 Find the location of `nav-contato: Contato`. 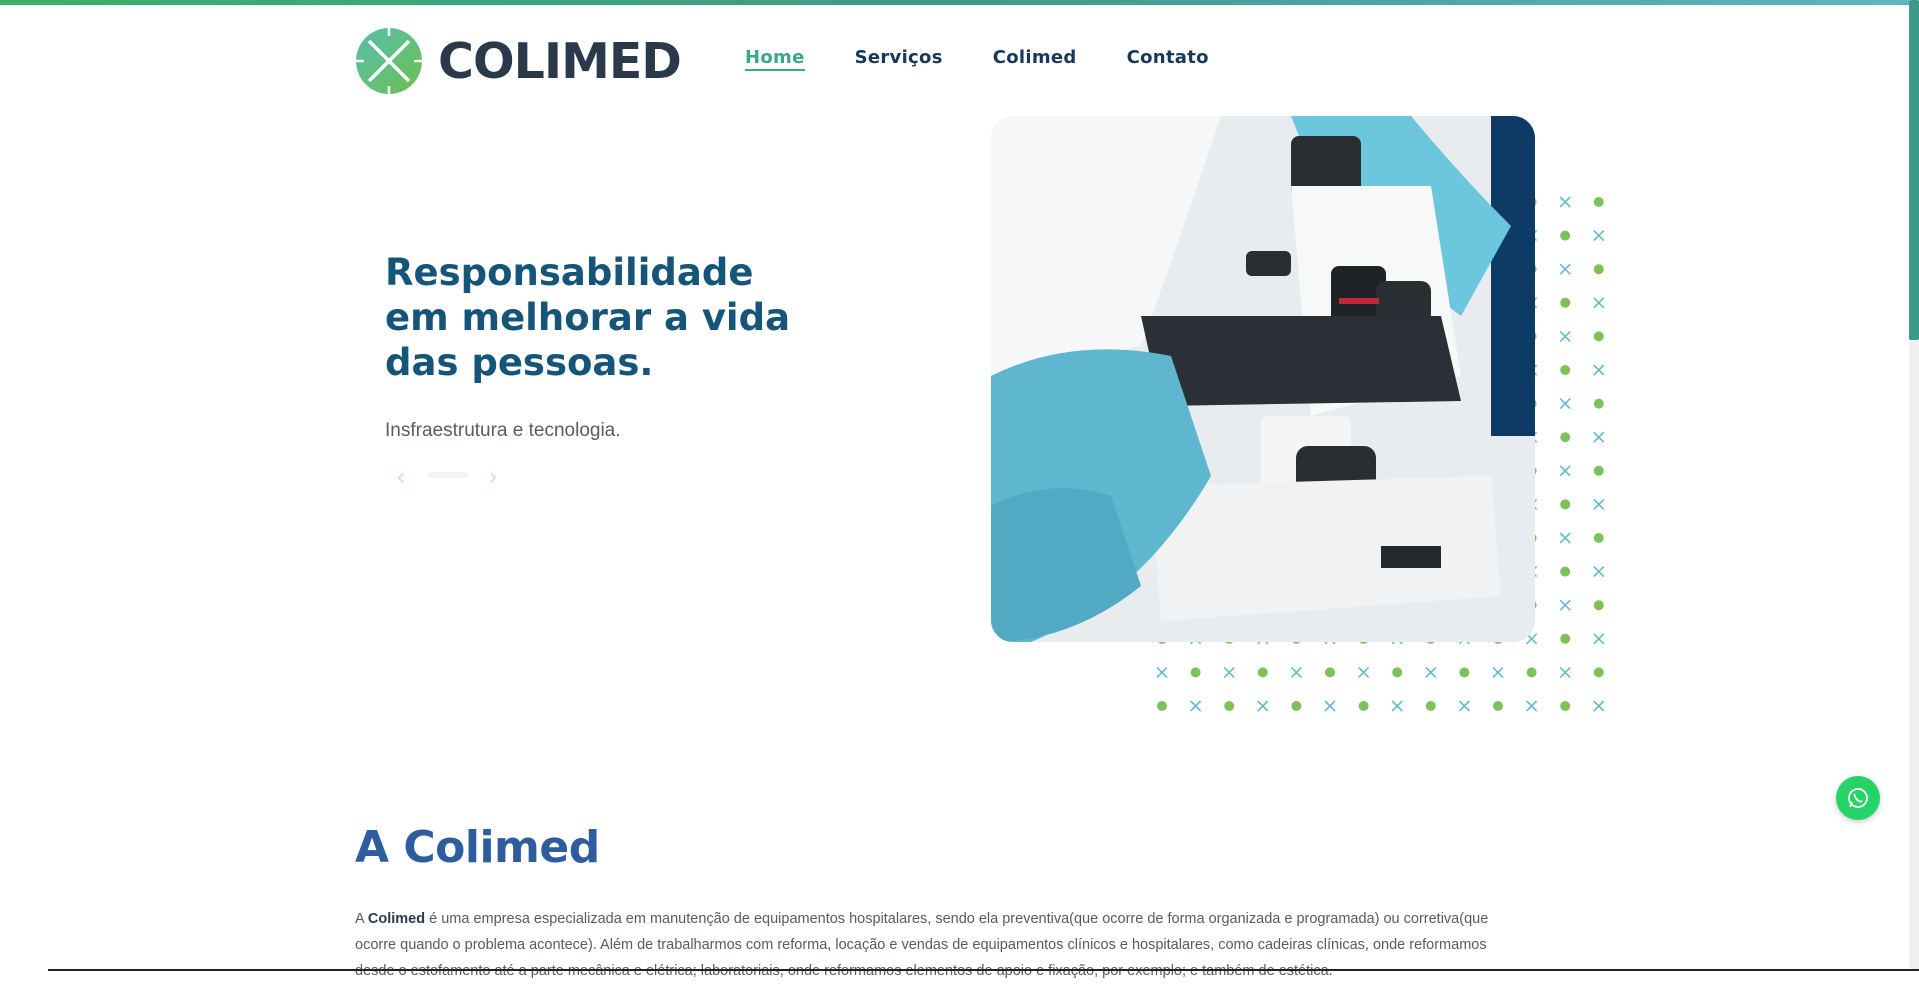

nav-contato: Contato is located at coordinates (1168, 59).